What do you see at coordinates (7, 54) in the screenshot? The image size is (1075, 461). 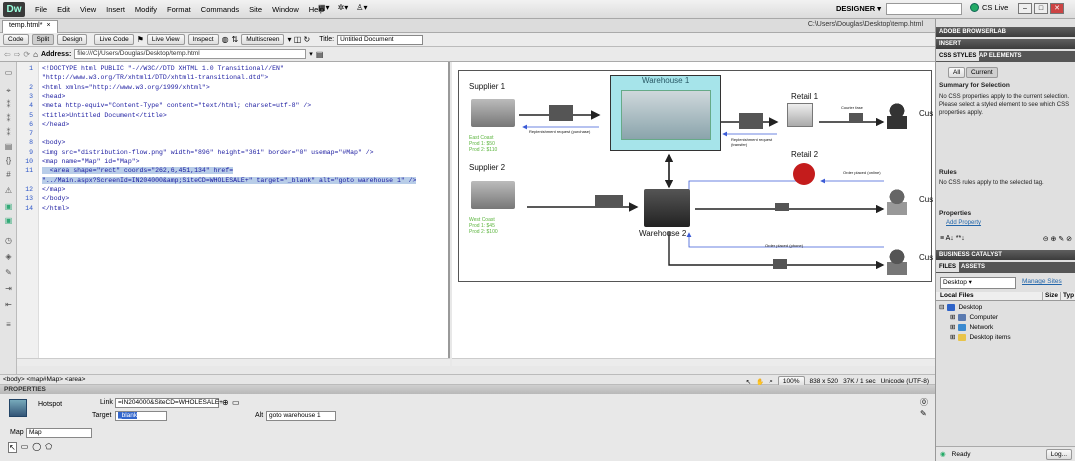 I see `back-icon: ⇦` at bounding box center [7, 54].